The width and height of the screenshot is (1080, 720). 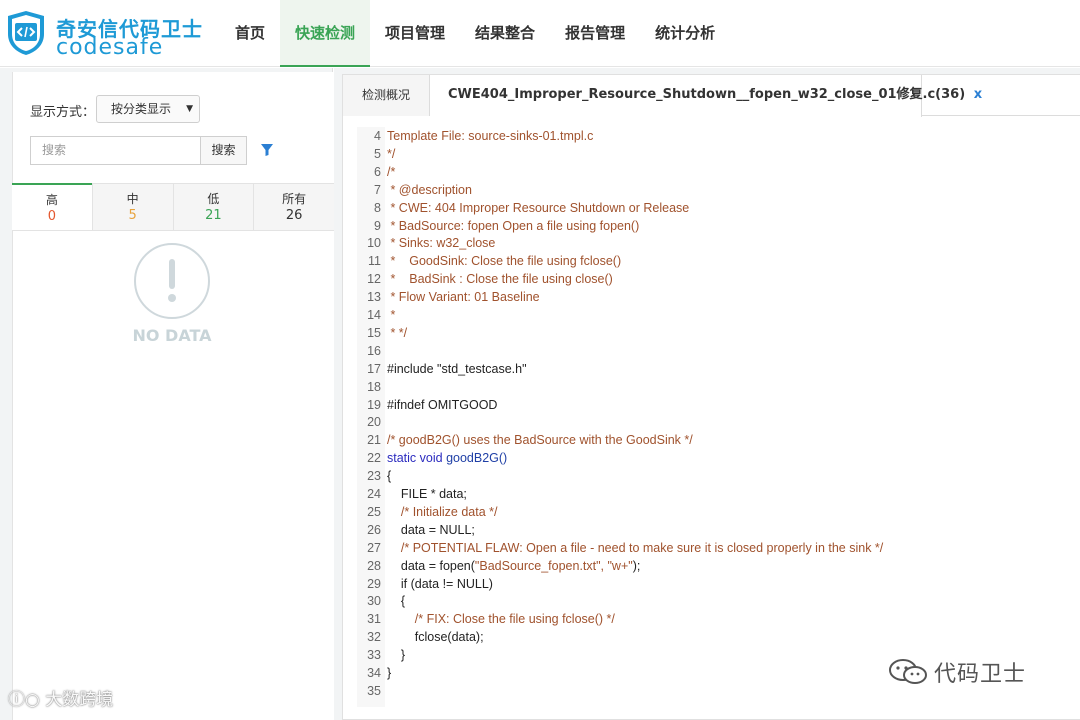 I want to click on severity-tabs: 高 0 中 5 低 21 所有 26, so click(x=173, y=207).